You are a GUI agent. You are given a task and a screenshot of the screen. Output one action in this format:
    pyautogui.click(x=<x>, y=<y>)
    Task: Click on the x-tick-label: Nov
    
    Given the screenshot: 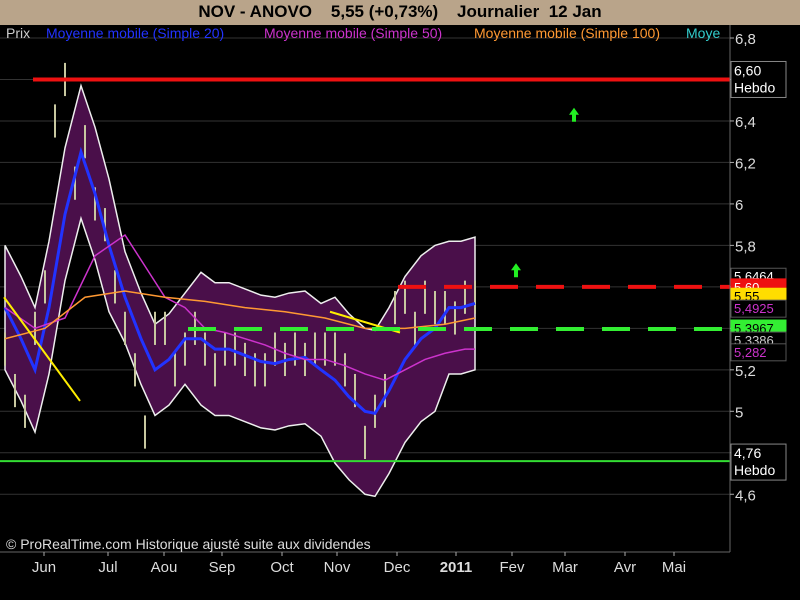 What is the action you would take?
    pyautogui.click(x=337, y=567)
    